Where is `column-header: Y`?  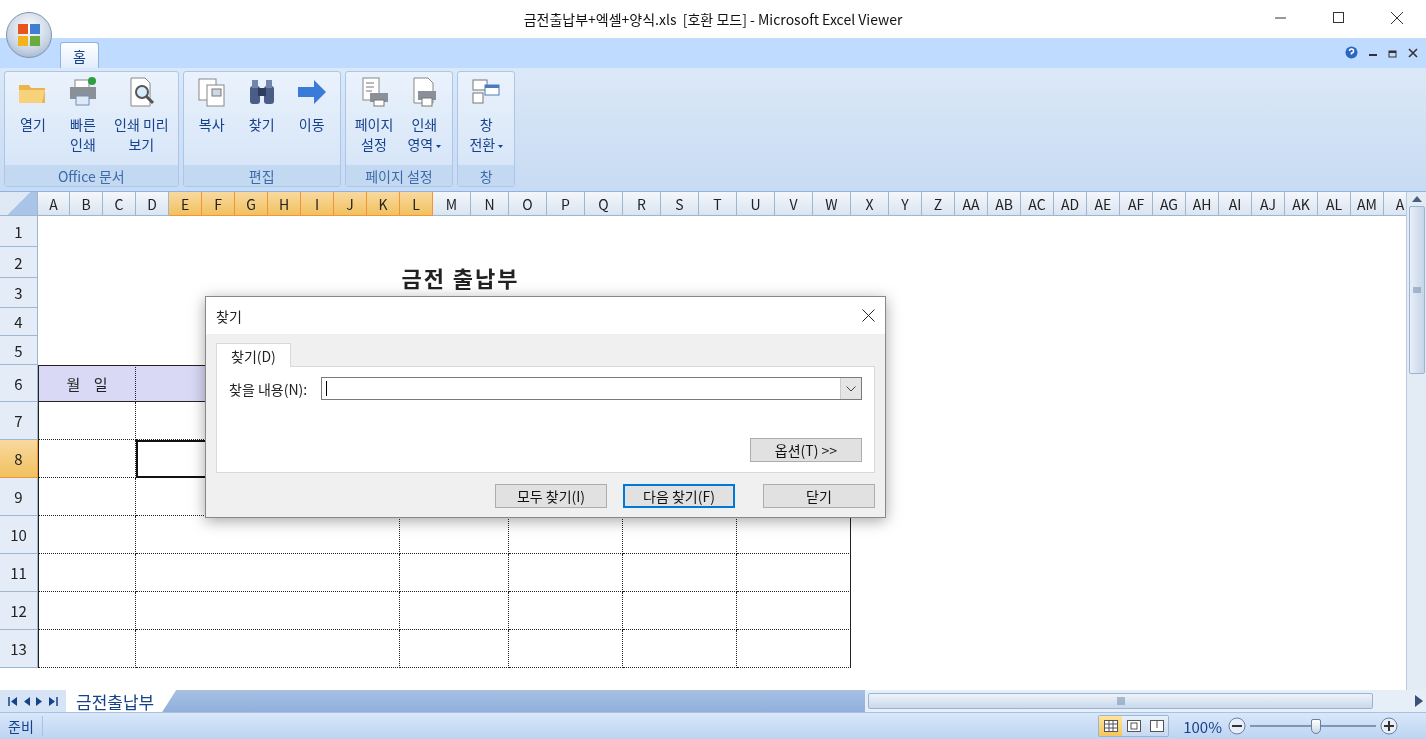 column-header: Y is located at coordinates (905, 204).